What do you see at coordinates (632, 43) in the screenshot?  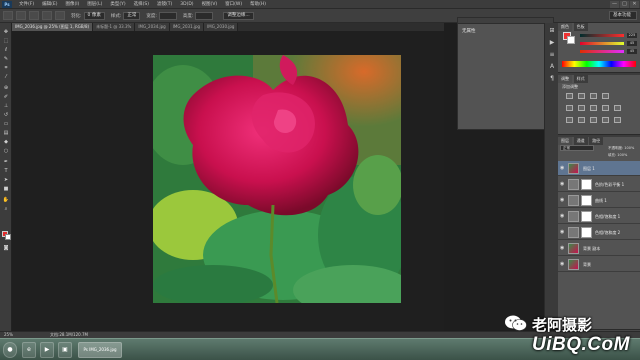 I see `green-value: 45` at bounding box center [632, 43].